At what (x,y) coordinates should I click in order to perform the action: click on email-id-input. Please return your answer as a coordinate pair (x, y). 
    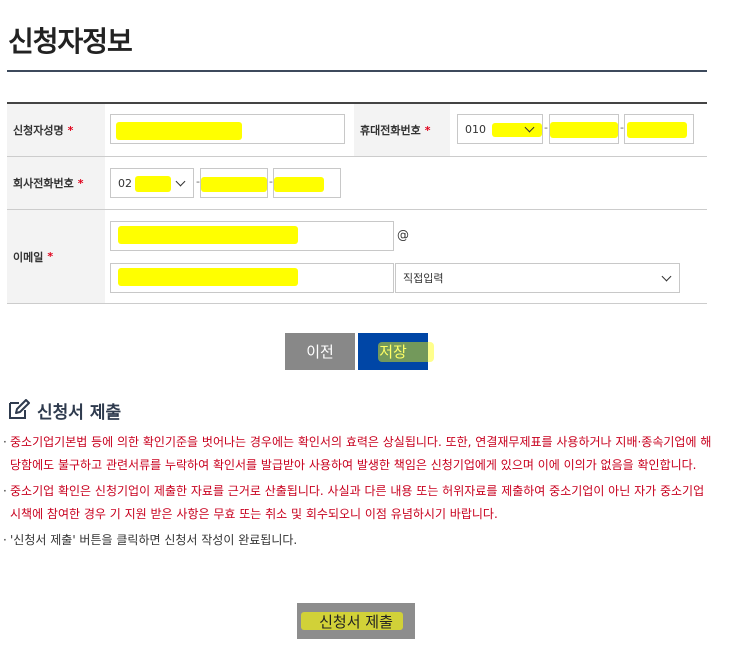
    Looking at the image, I should click on (252, 236).